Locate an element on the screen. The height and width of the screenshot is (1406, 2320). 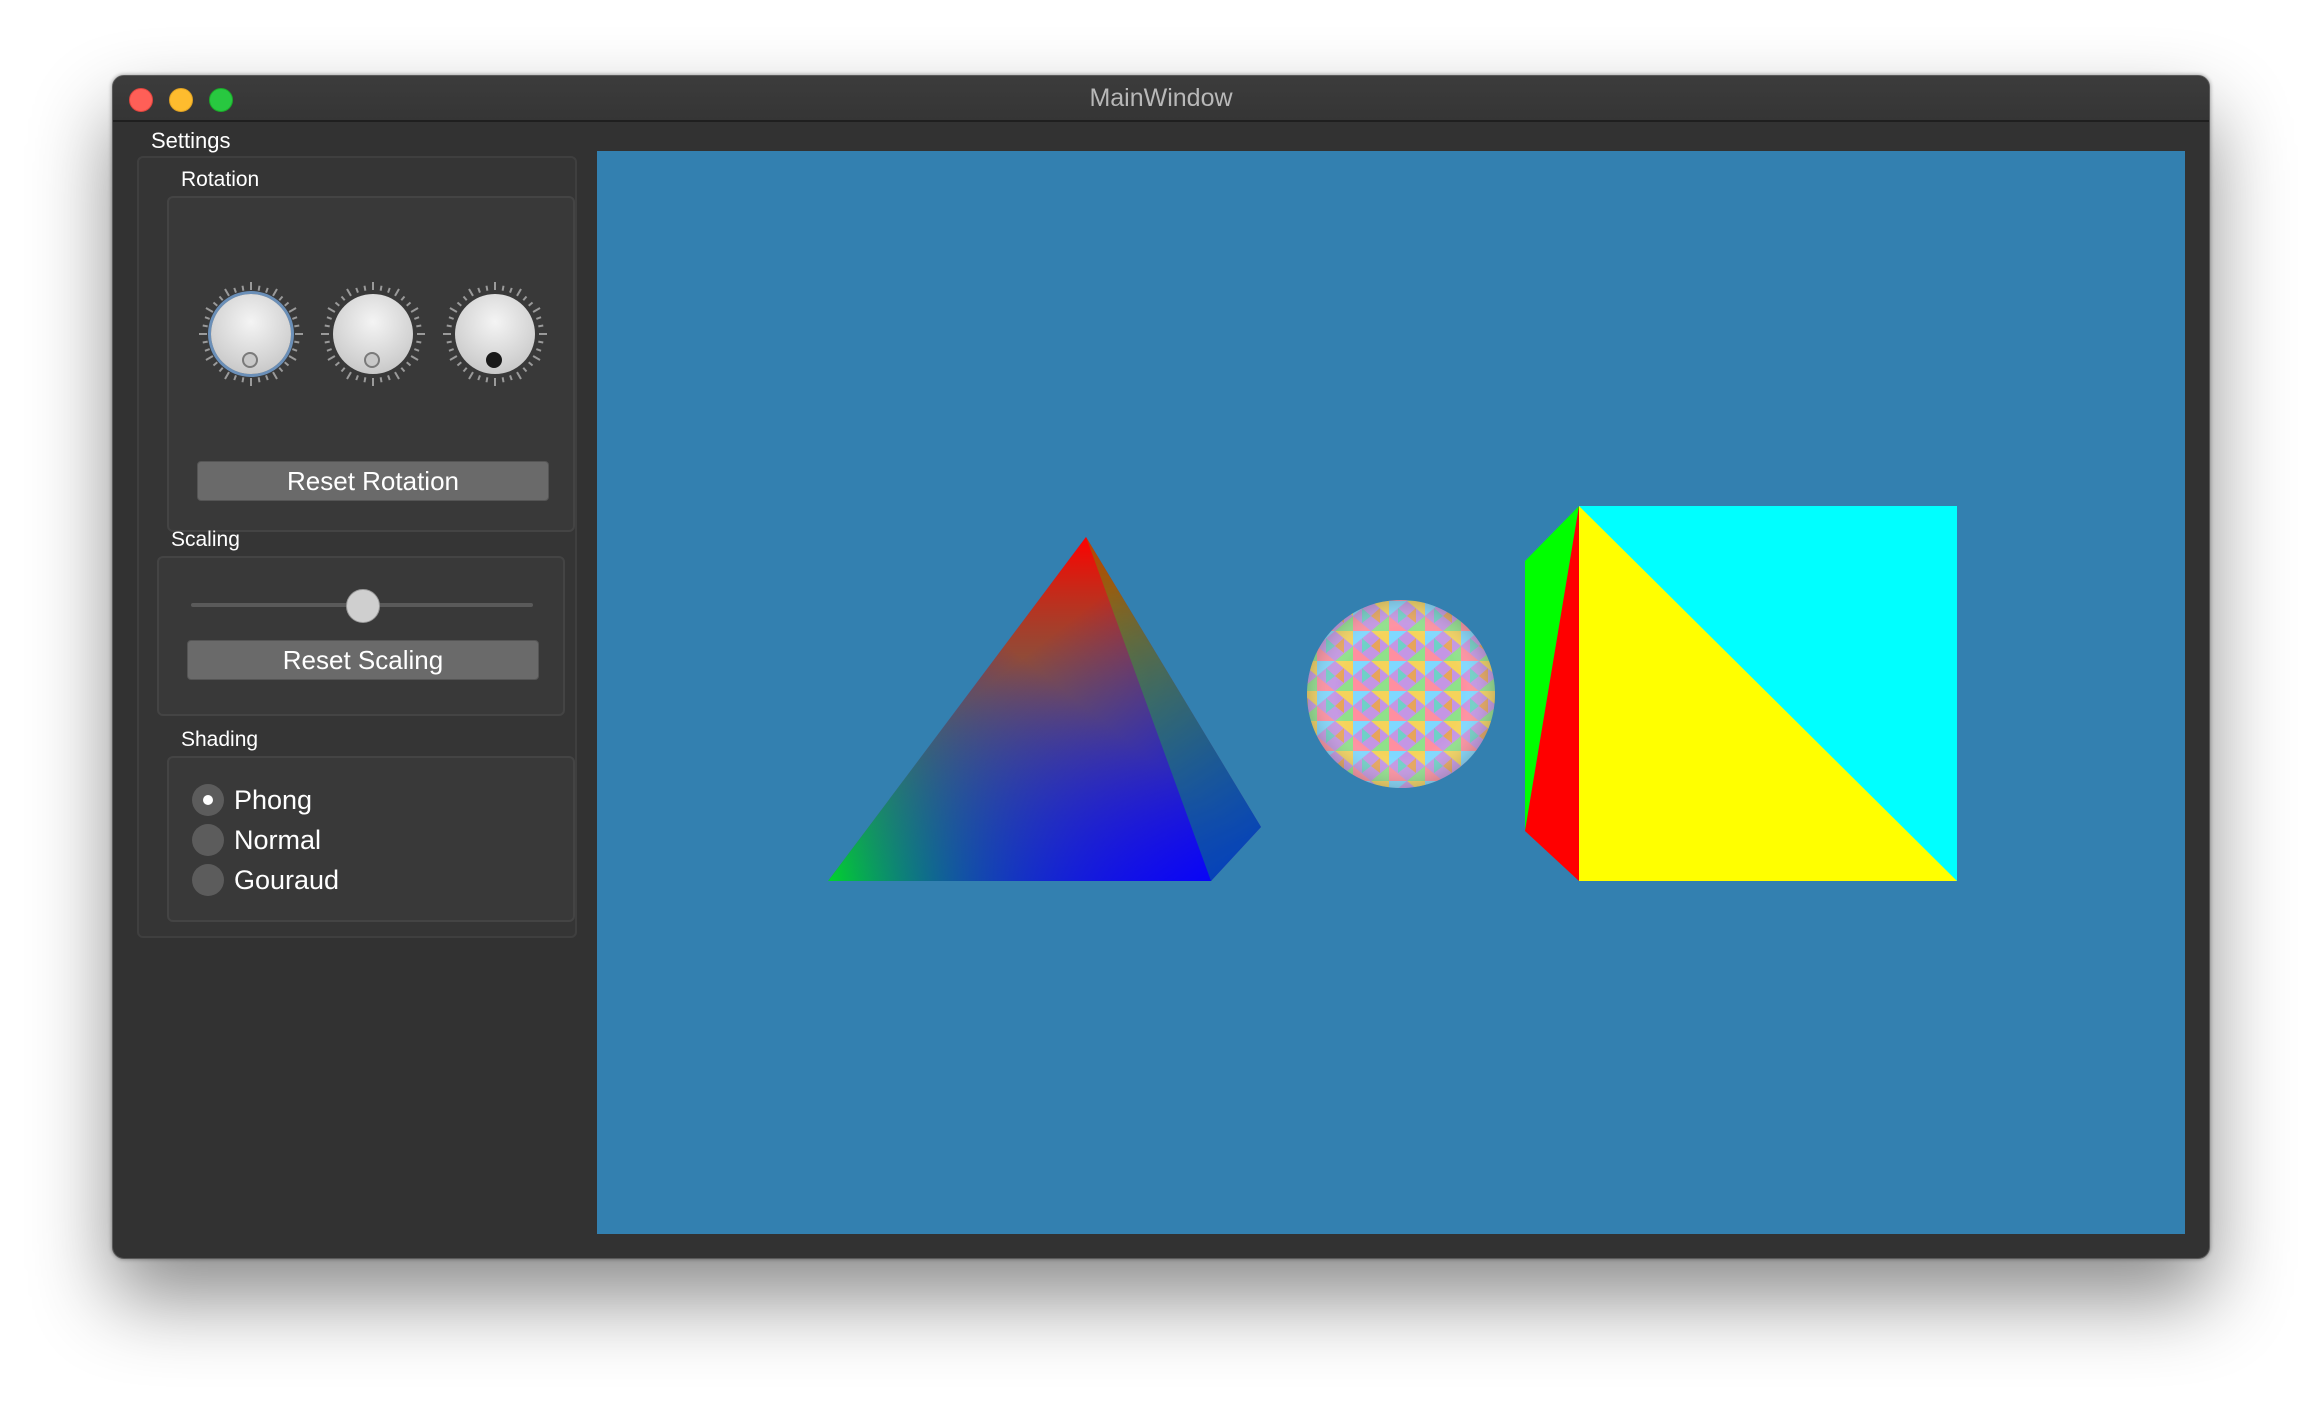
rotation-label: Rotation is located at coordinates (220, 179).